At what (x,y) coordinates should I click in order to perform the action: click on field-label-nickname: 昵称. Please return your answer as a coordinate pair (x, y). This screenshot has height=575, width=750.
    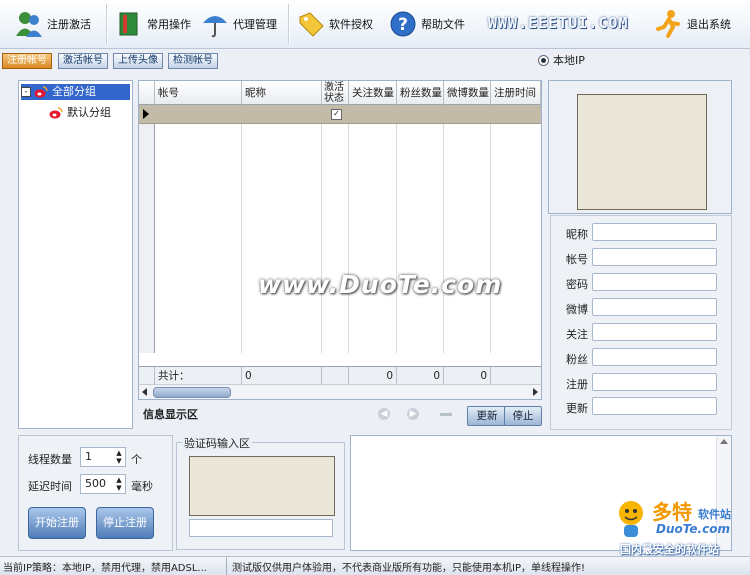
    Looking at the image, I should click on (577, 234).